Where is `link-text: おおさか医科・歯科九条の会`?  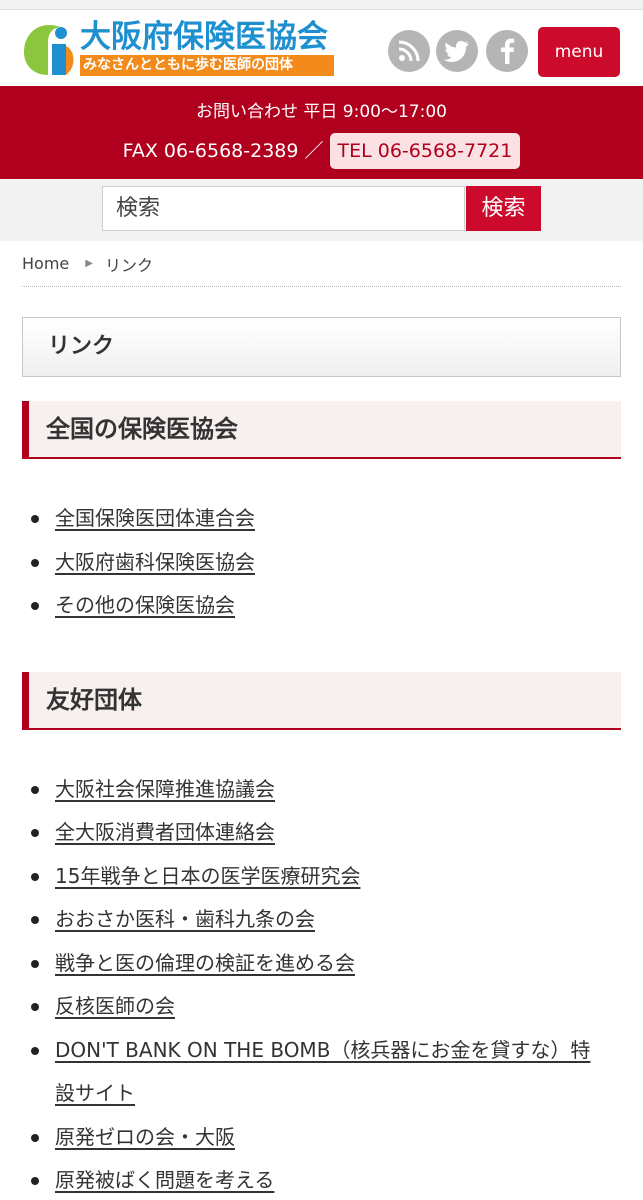 link-text: おおさか医科・歯科九条の会 is located at coordinates (185, 919).